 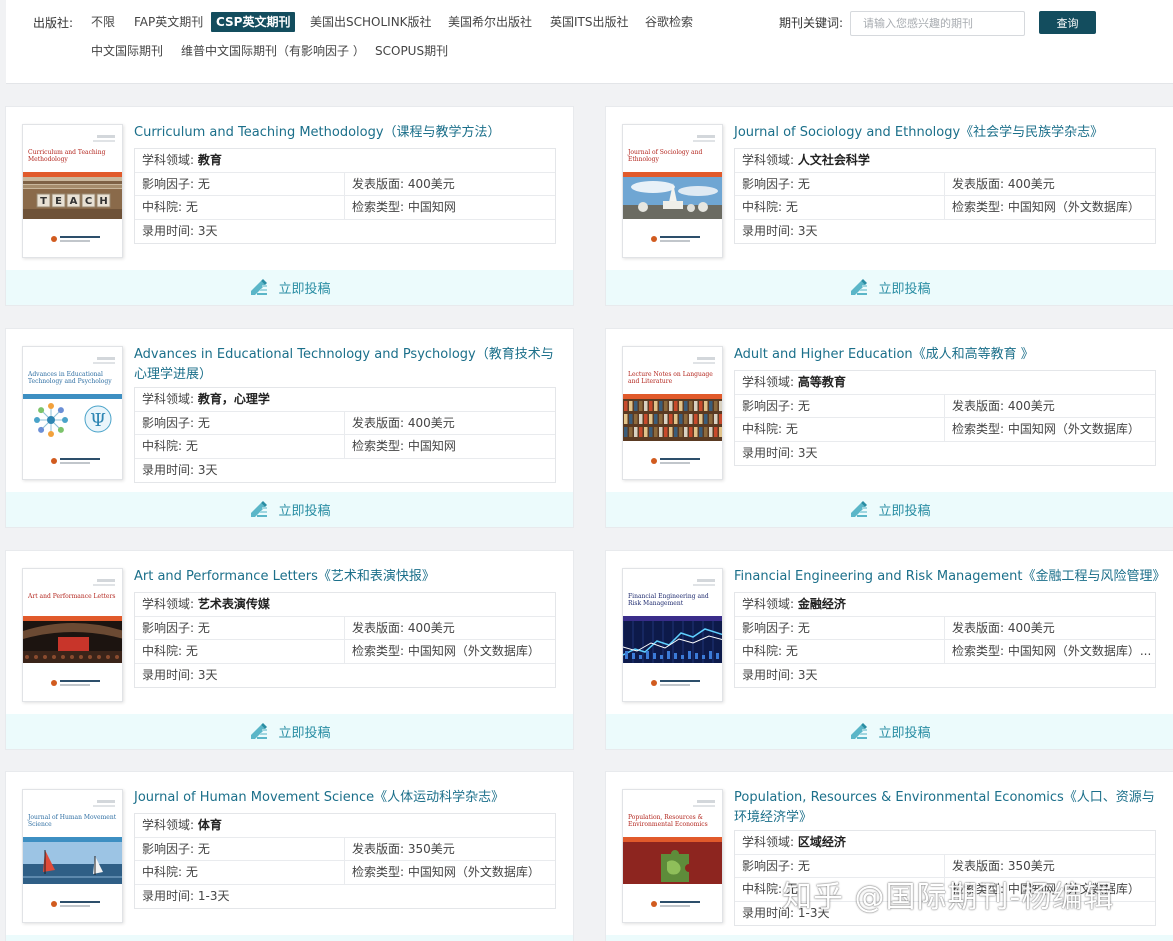 I want to click on fee-label: 发表版面:, so click(x=380, y=183).